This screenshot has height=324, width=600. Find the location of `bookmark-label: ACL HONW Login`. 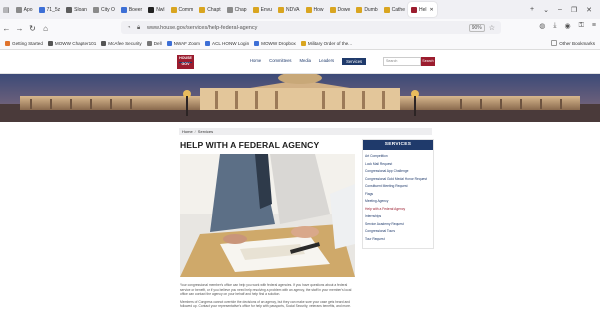

bookmark-label: ACL HONW Login is located at coordinates (231, 43).